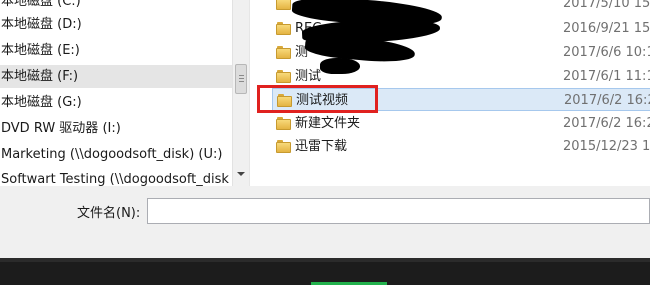 The height and width of the screenshot is (285, 650). I want to click on scrollbar-thumb, so click(241, 79).